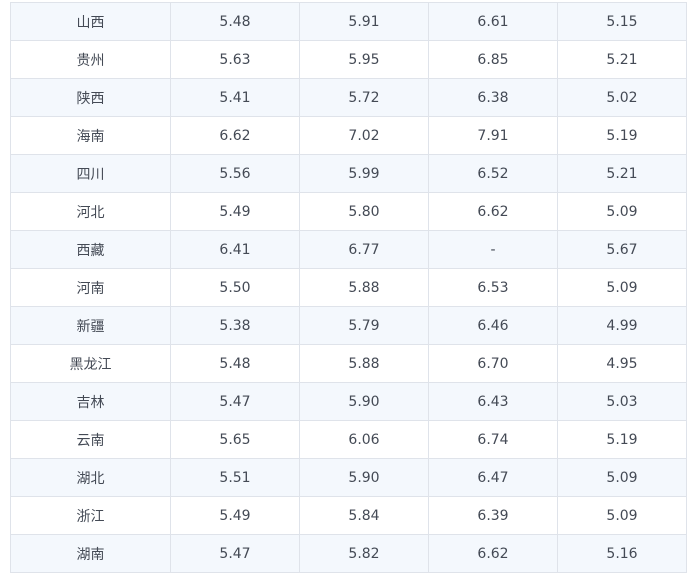 The height and width of the screenshot is (582, 689). What do you see at coordinates (364, 515) in the screenshot?
I see `value-cell: 5.84` at bounding box center [364, 515].